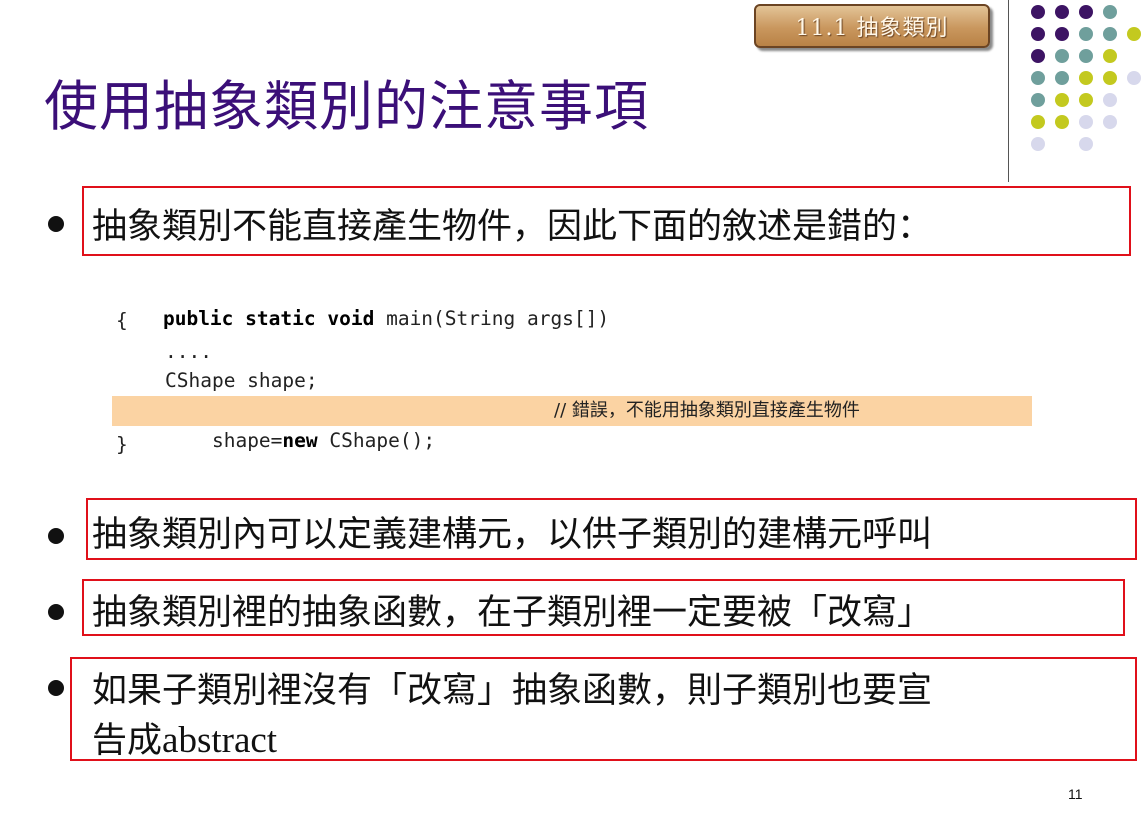  What do you see at coordinates (512, 613) in the screenshot?
I see `bullet-text: 抽象類別裡的抽象函數，在子類別裡一定要被「改寫」` at bounding box center [512, 613].